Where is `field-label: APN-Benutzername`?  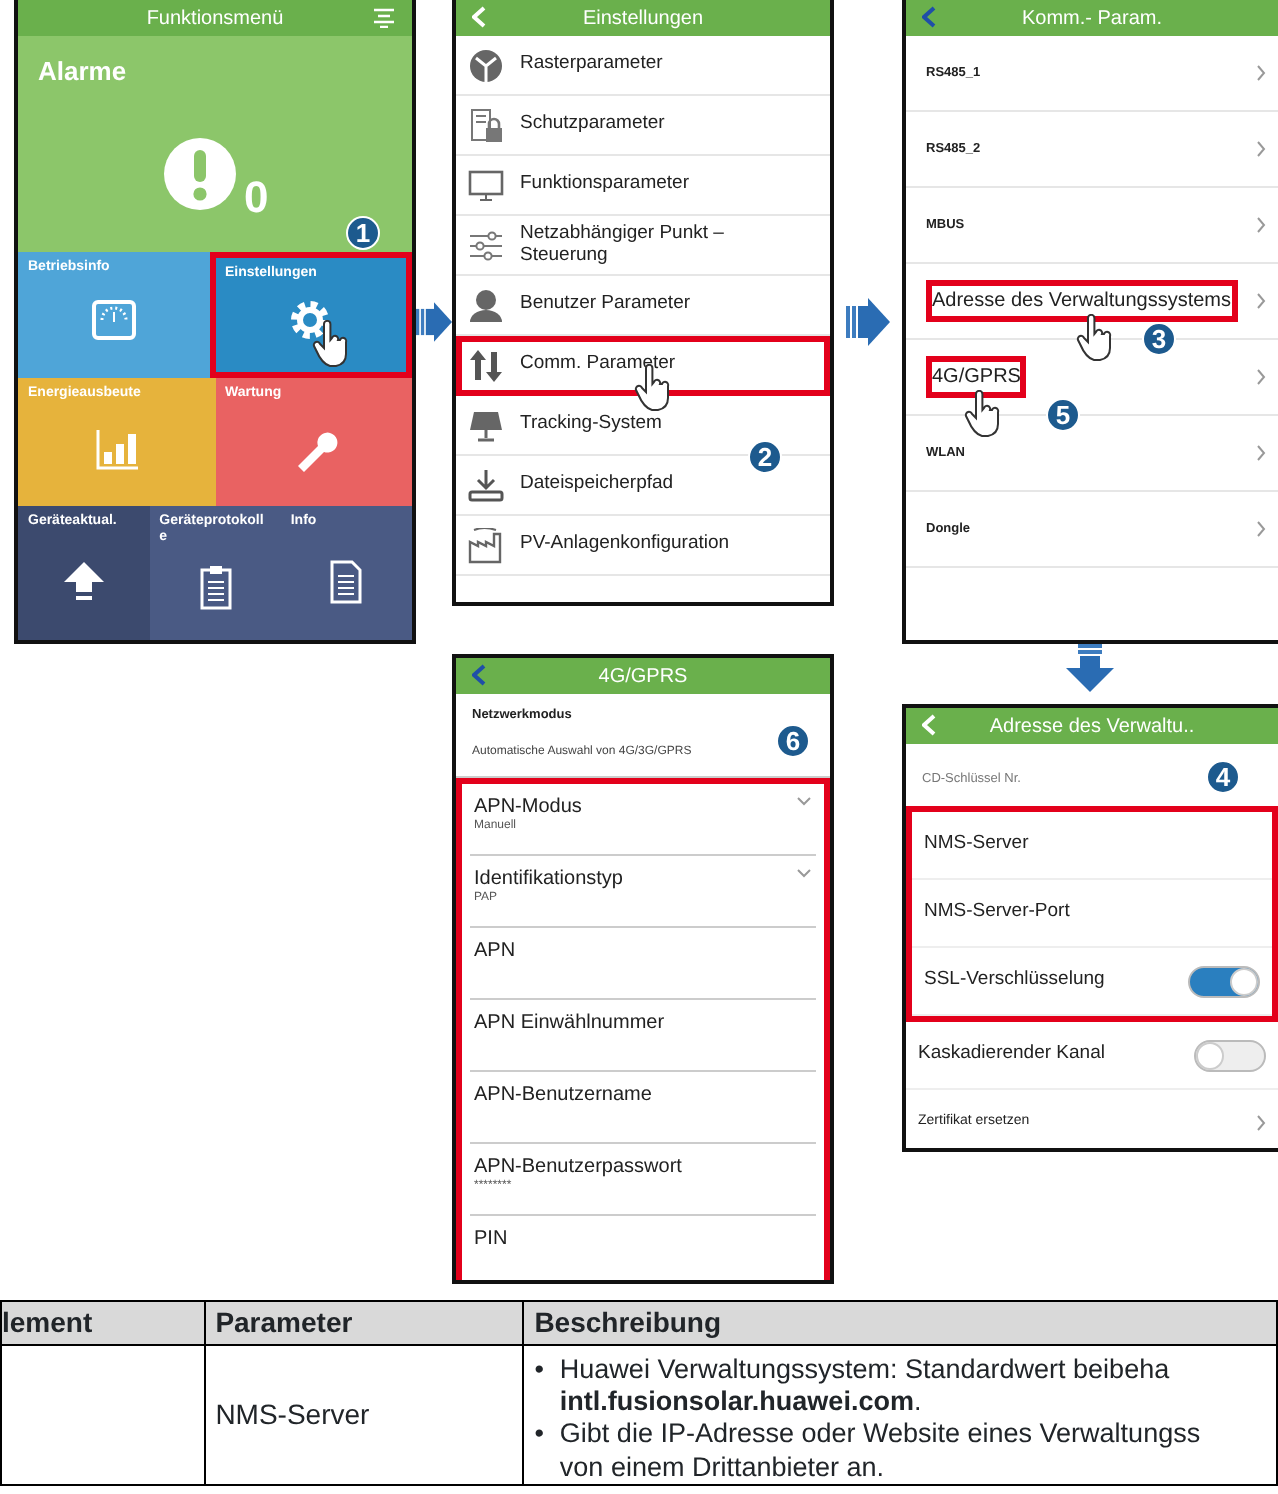
field-label: APN-Benutzername is located at coordinates (563, 1095).